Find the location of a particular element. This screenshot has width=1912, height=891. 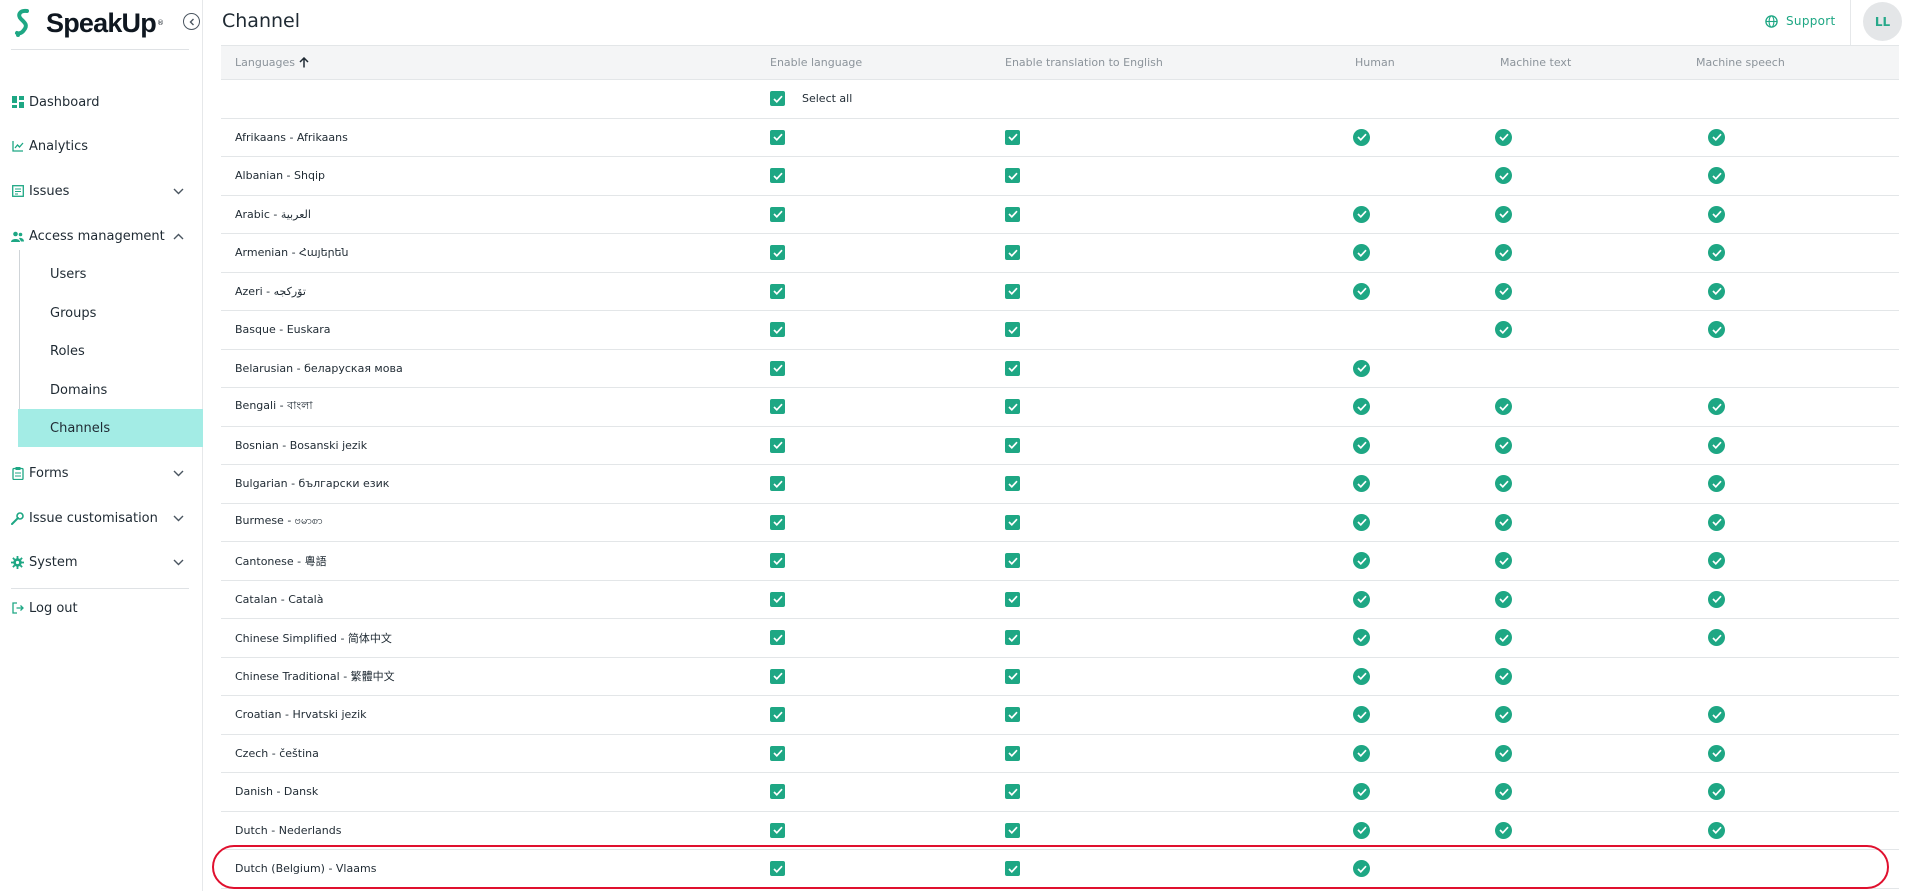

logout-button: Log out is located at coordinates (101, 608).